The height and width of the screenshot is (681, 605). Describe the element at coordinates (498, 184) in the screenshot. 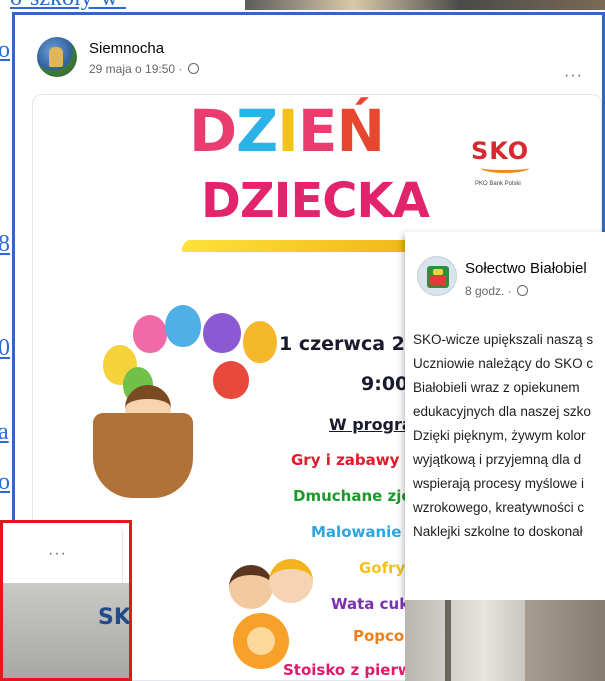

I see `sko-logo-subtext: PKO Bank Polski` at that location.